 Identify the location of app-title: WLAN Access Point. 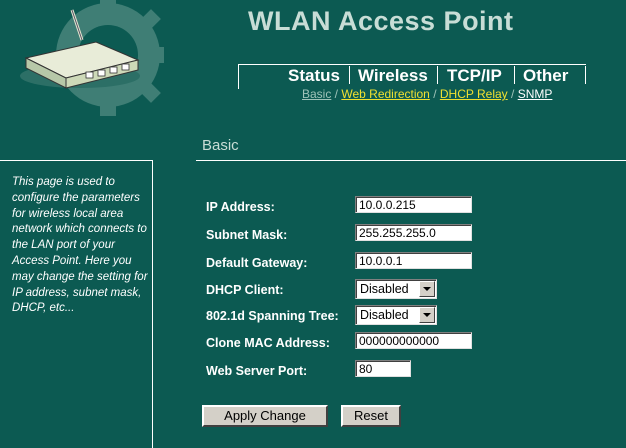
(381, 21).